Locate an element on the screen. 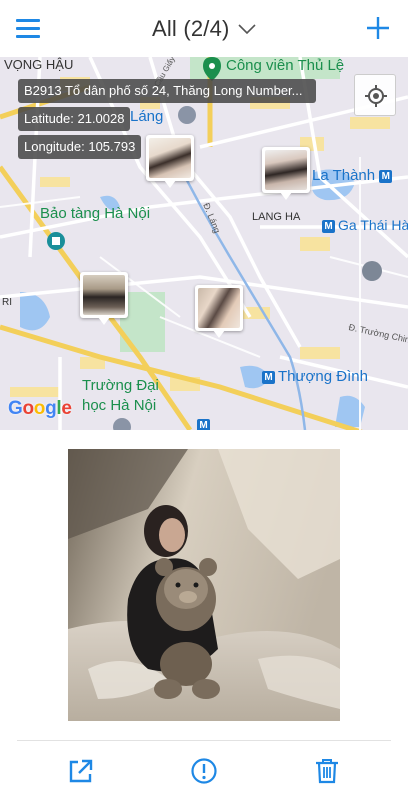 This screenshot has height=800, width=408. chevron-down-icon is located at coordinates (247, 29).